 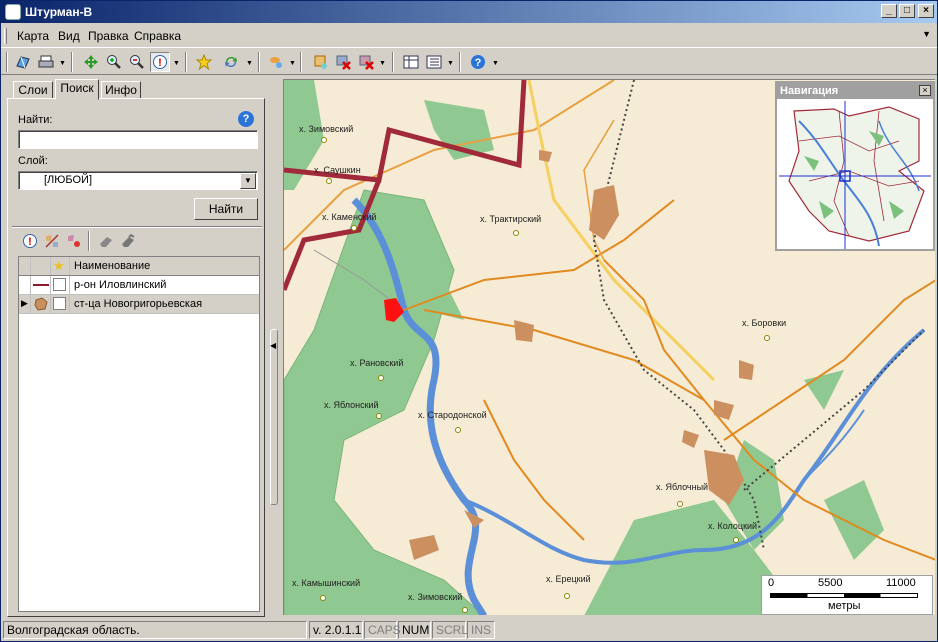 What do you see at coordinates (138, 139) in the screenshot?
I see `find-input` at bounding box center [138, 139].